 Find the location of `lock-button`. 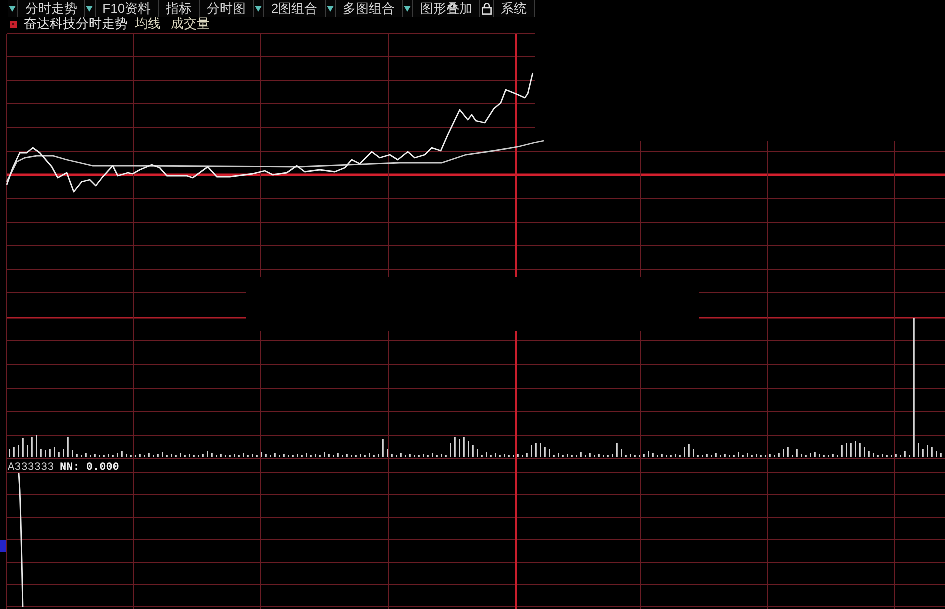

lock-button is located at coordinates (487, 8).